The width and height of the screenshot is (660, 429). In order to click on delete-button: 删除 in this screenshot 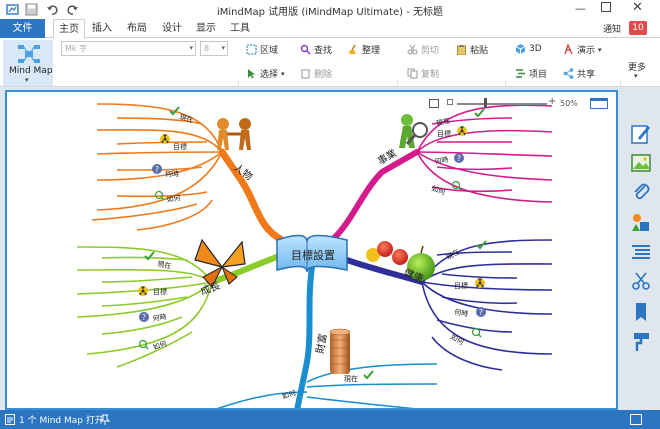, I will do `click(316, 73)`.